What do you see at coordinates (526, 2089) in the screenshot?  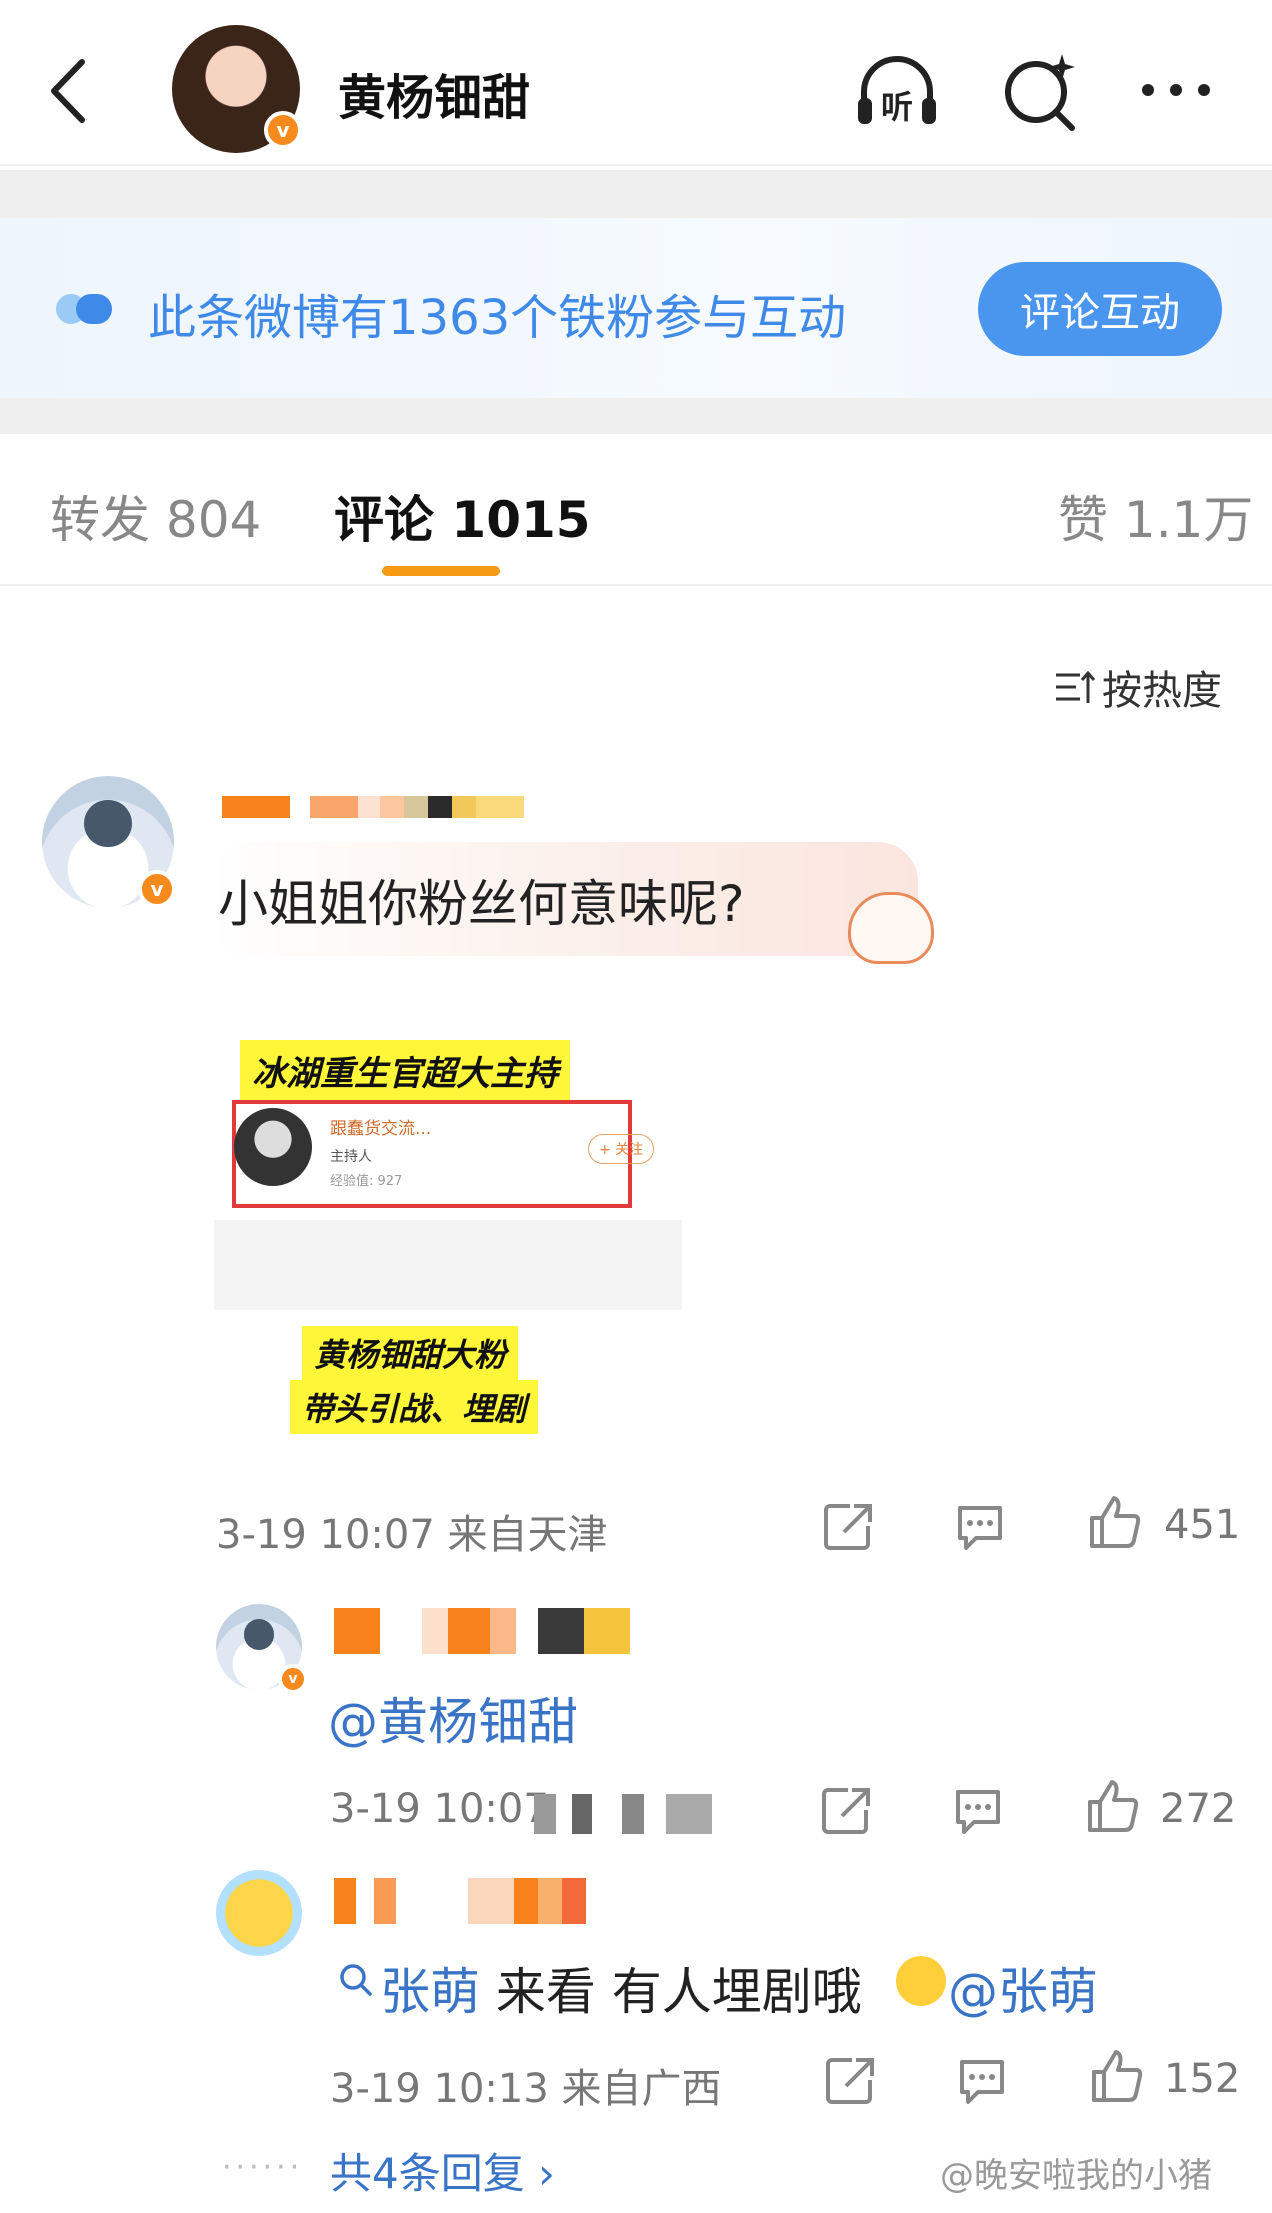 I see `comment-time-location: 3-19 10:13 来自广西` at bounding box center [526, 2089].